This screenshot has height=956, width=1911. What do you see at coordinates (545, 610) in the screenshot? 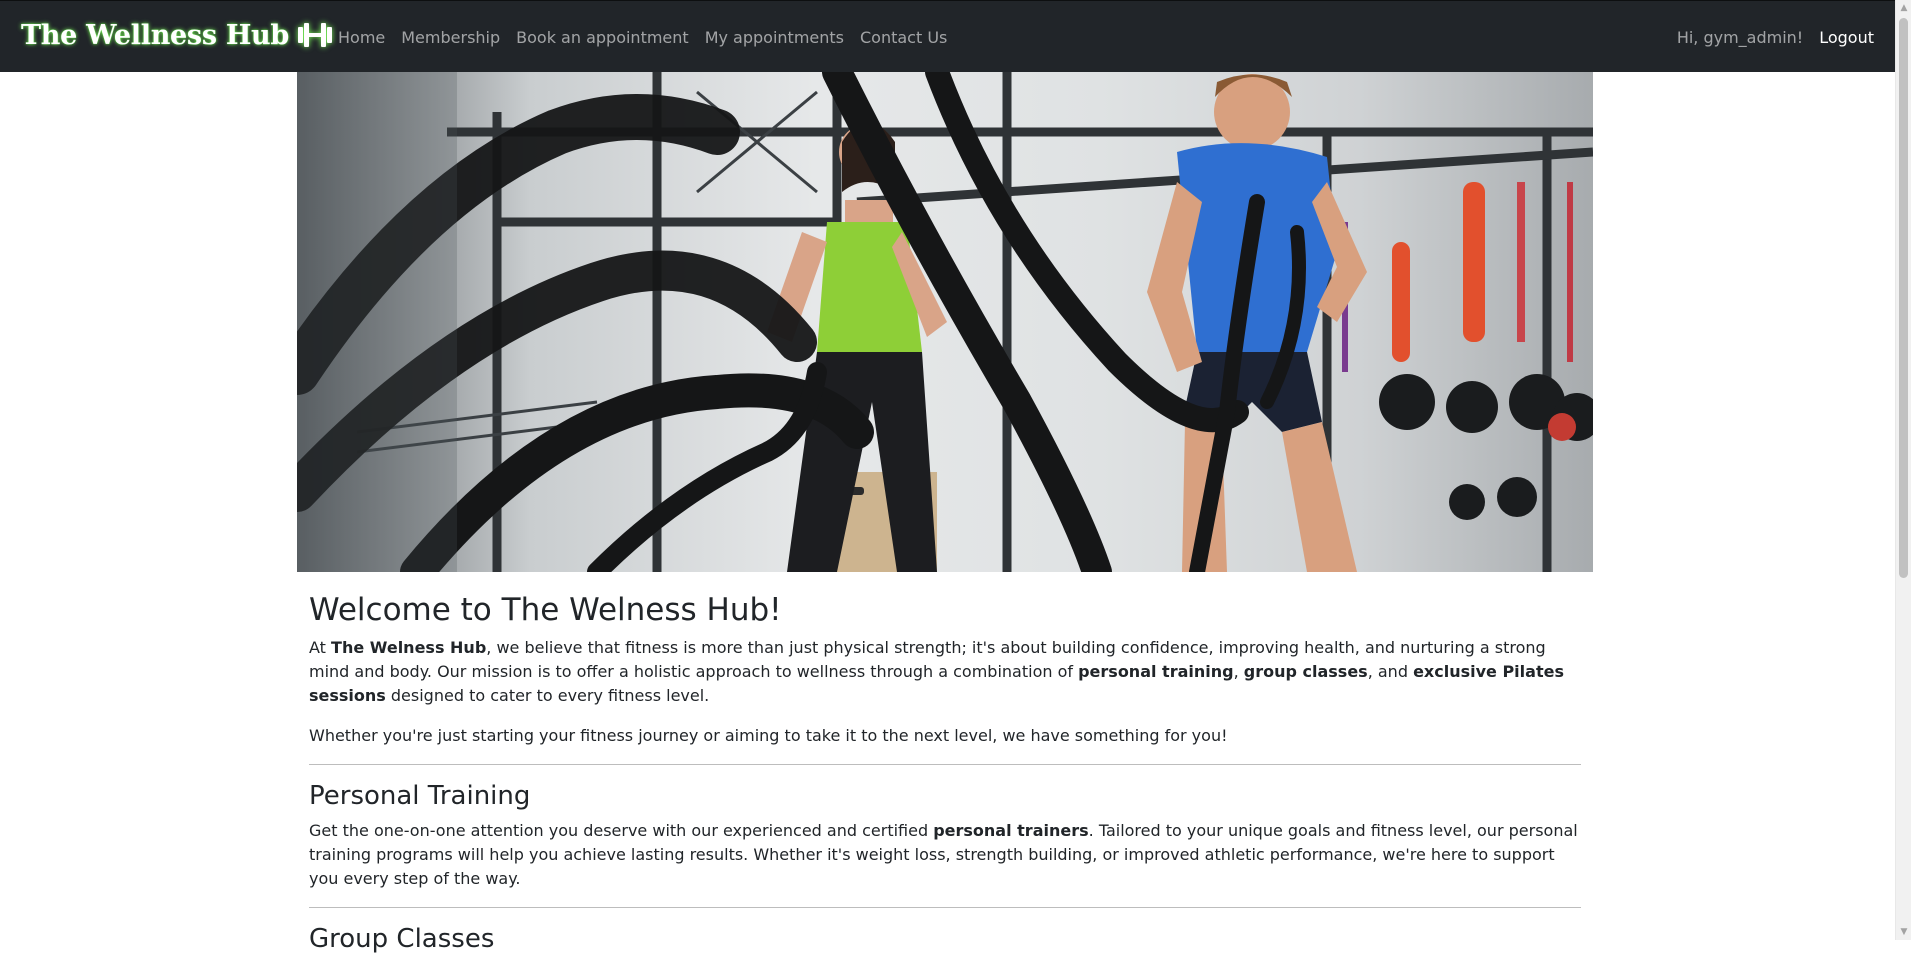
I see `welcome-title: Welcome to The Welness Hub!` at bounding box center [545, 610].